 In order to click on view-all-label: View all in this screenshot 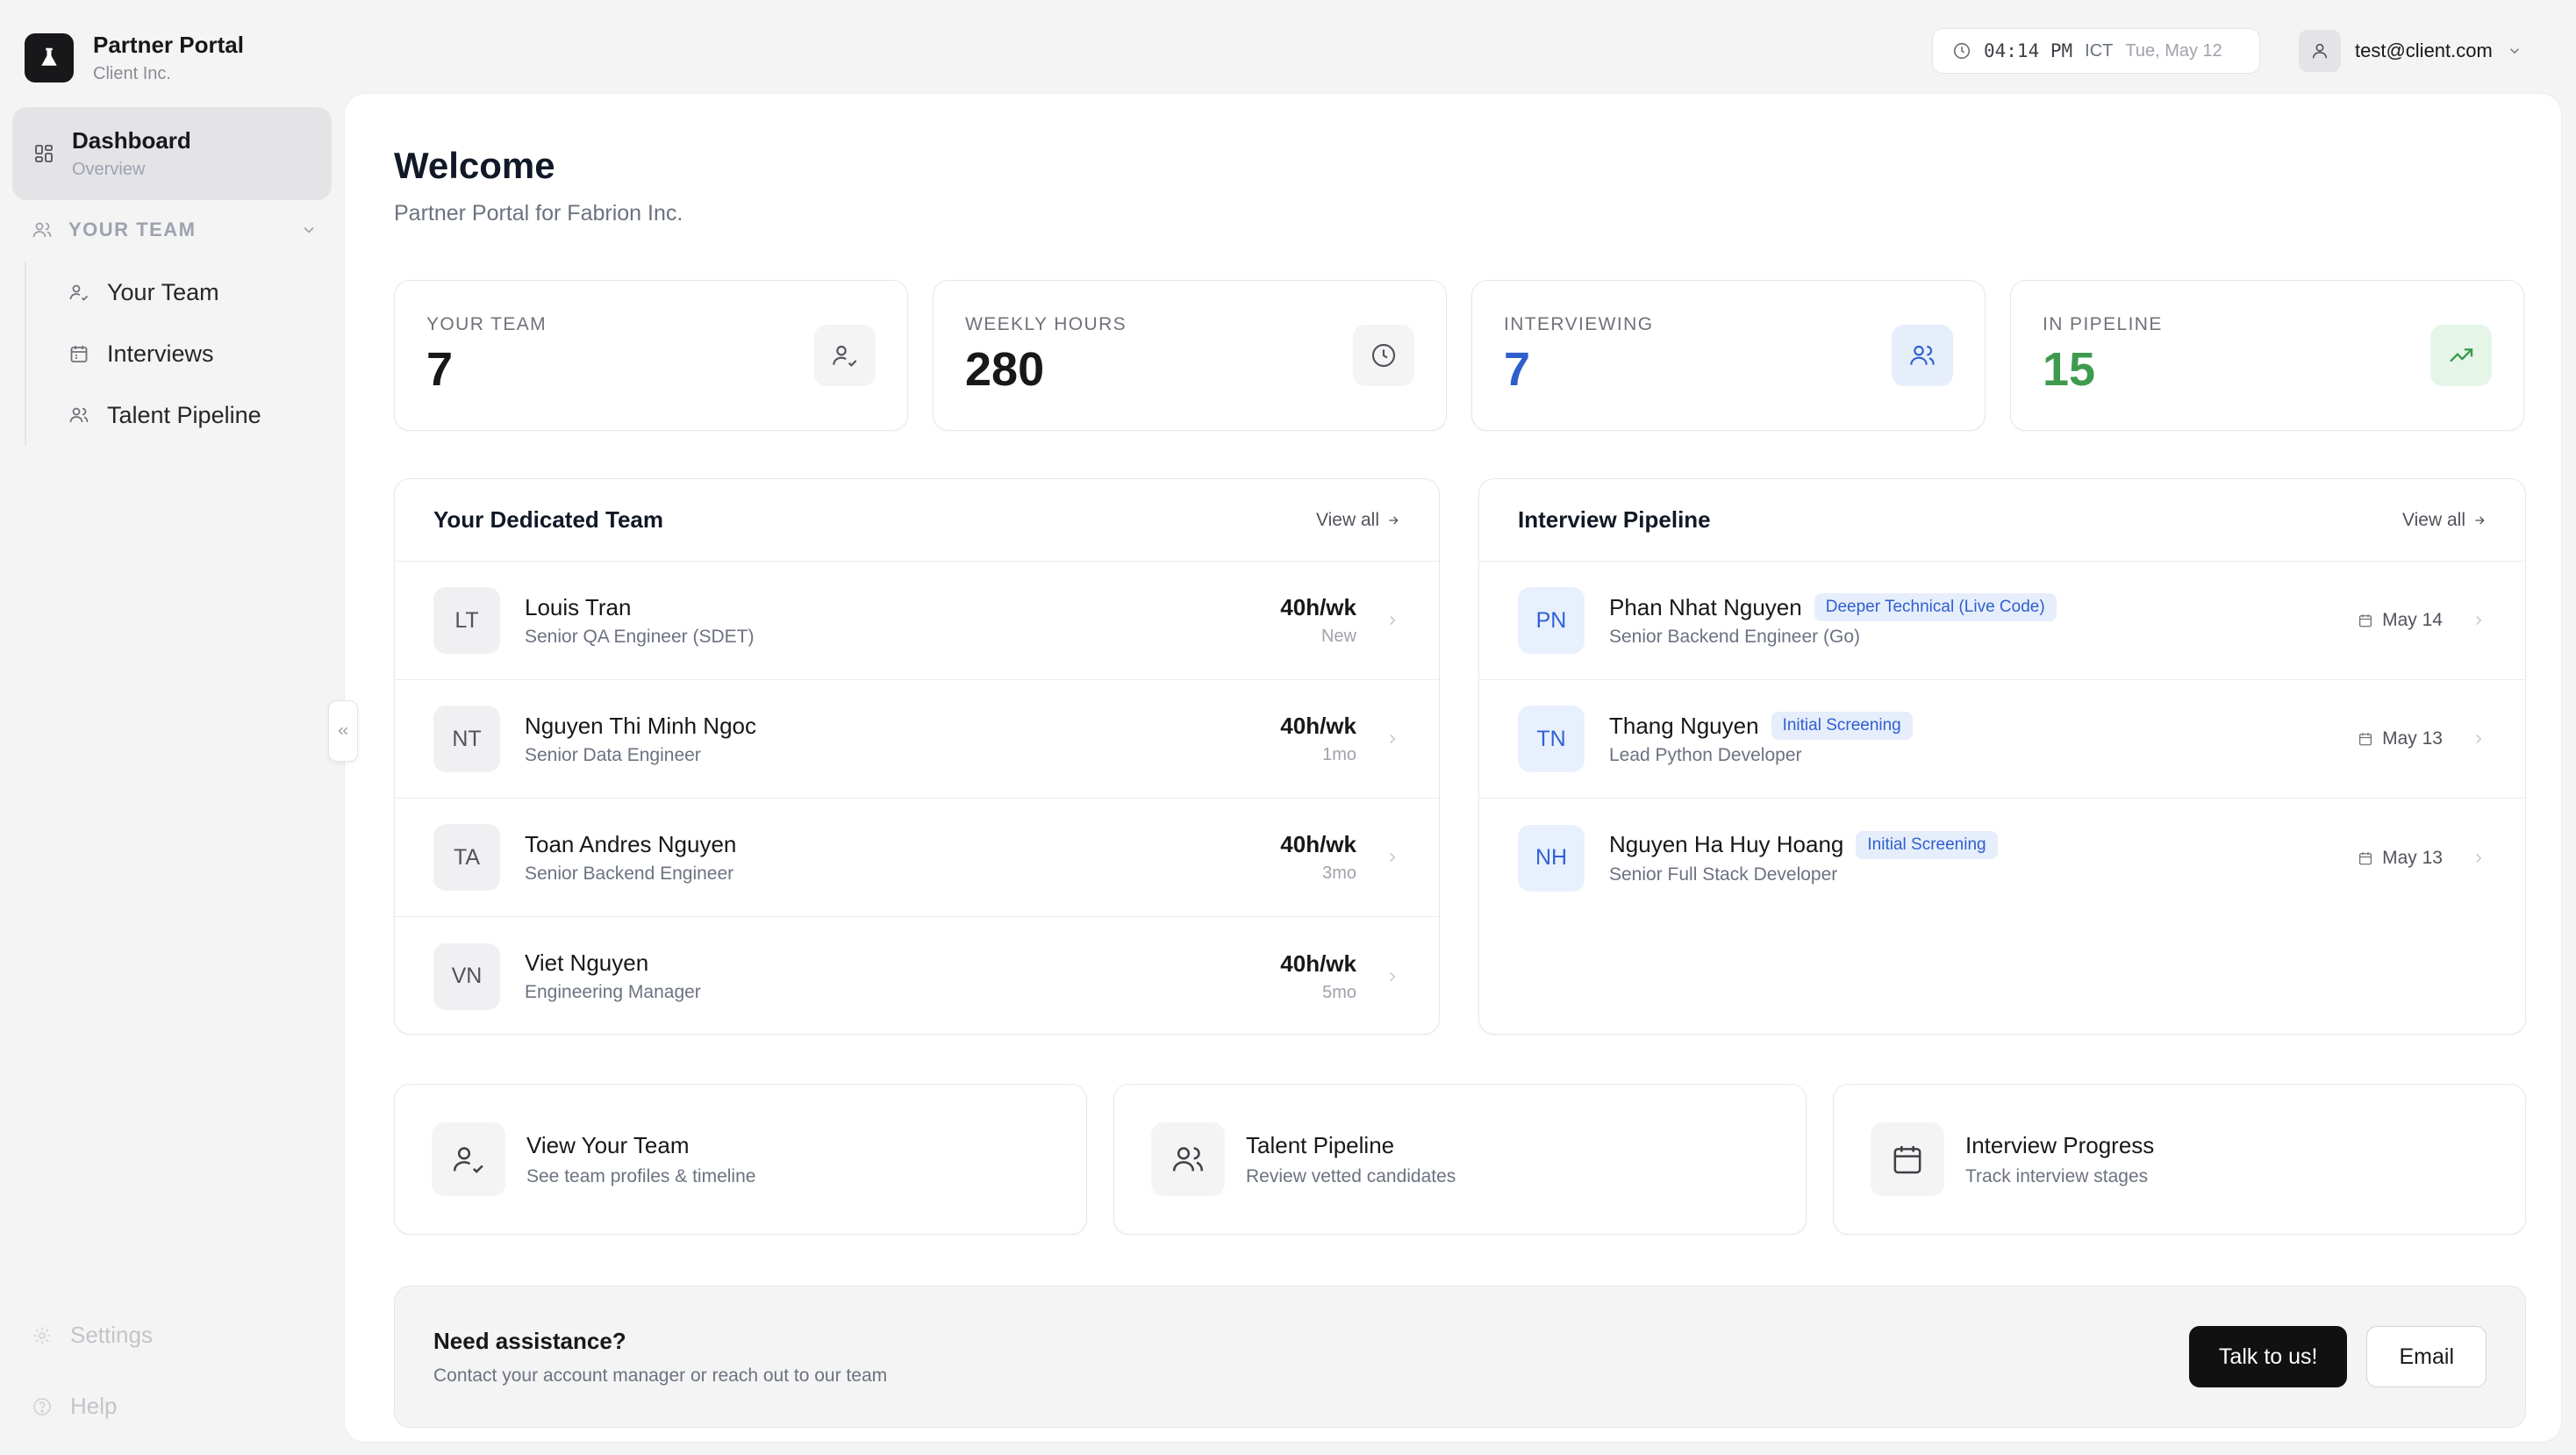, I will do `click(2433, 519)`.